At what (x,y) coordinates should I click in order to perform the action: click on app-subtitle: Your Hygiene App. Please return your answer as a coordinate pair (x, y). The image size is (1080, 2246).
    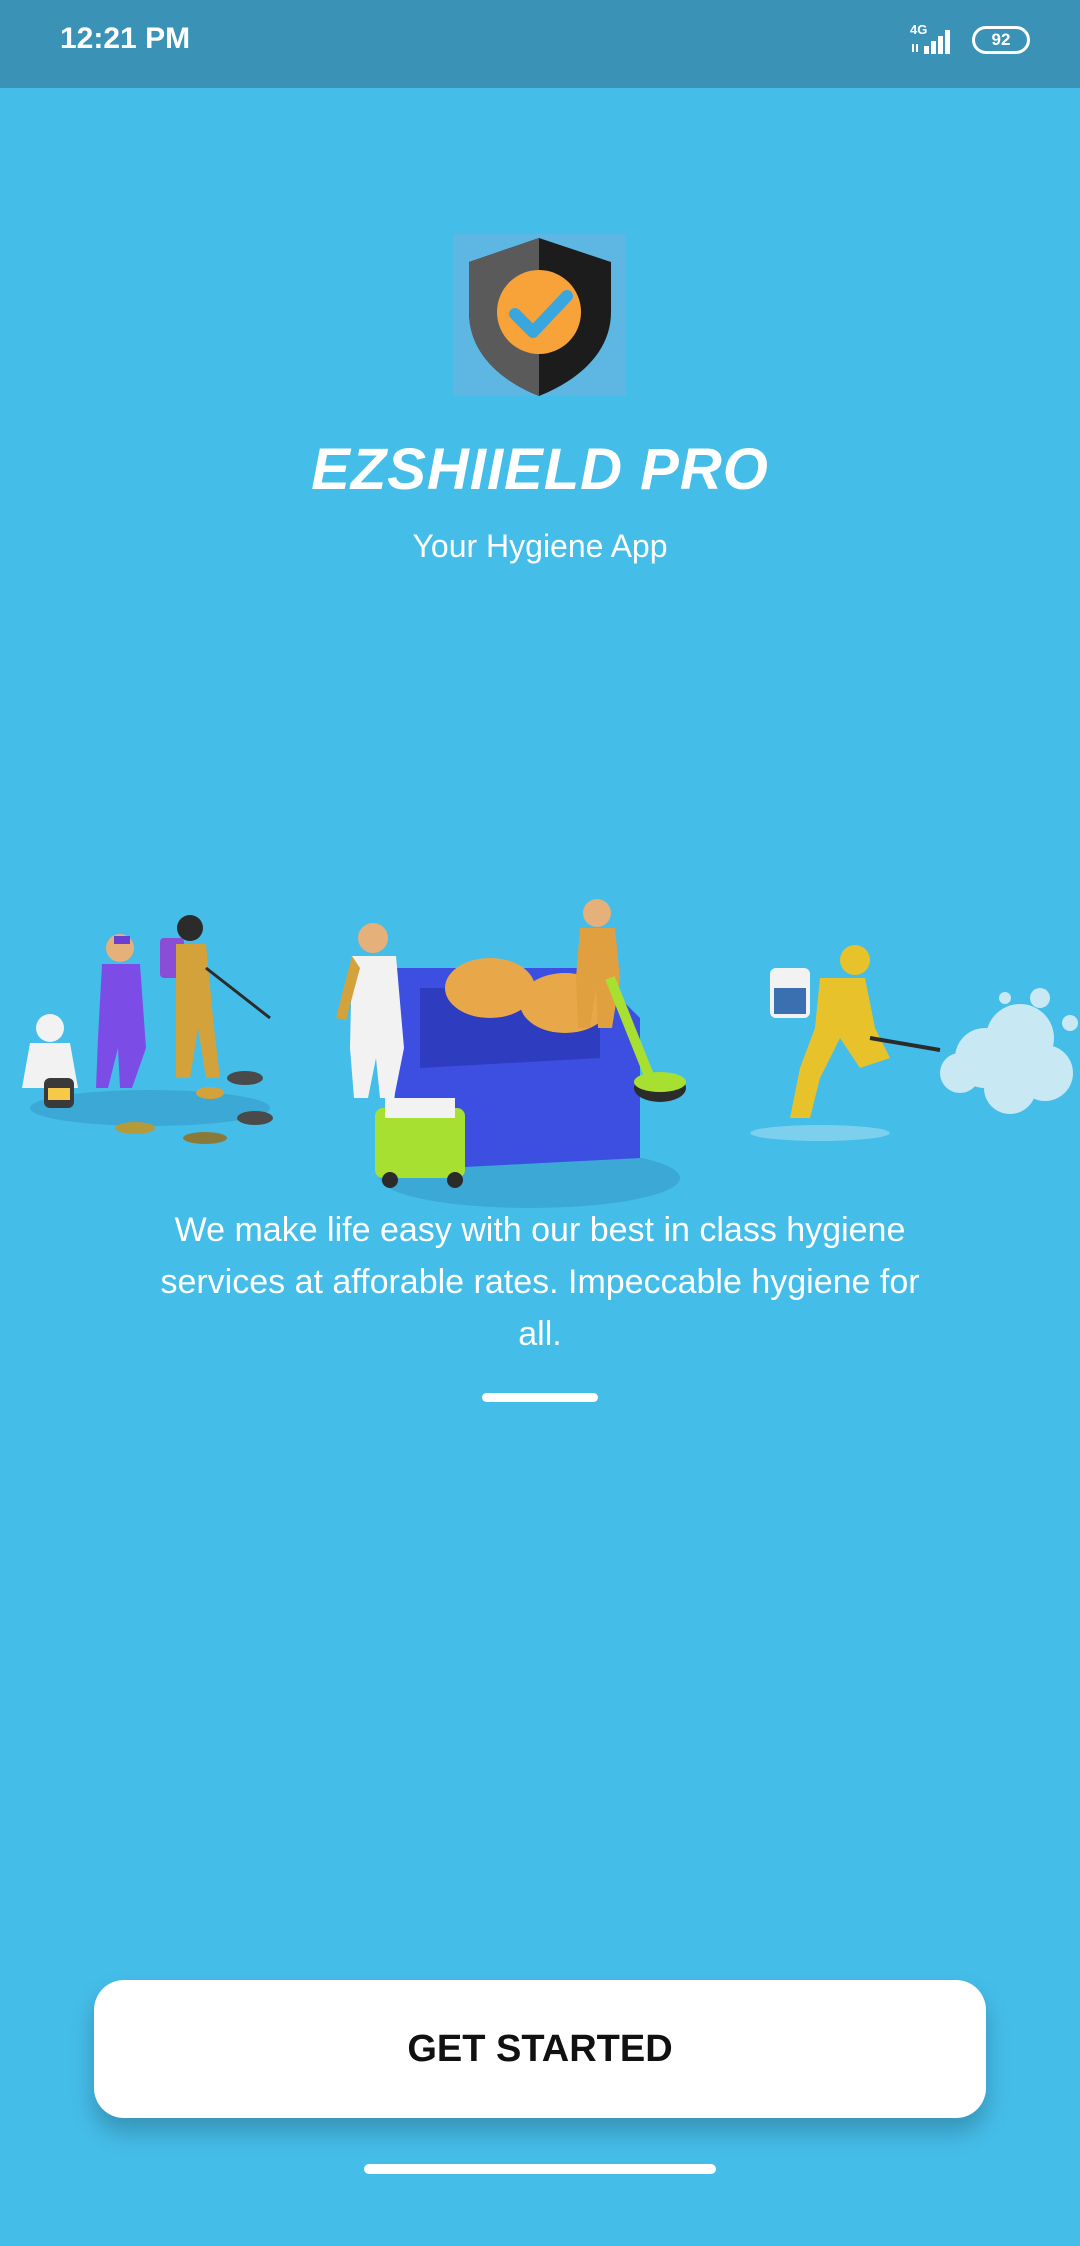
    Looking at the image, I should click on (540, 546).